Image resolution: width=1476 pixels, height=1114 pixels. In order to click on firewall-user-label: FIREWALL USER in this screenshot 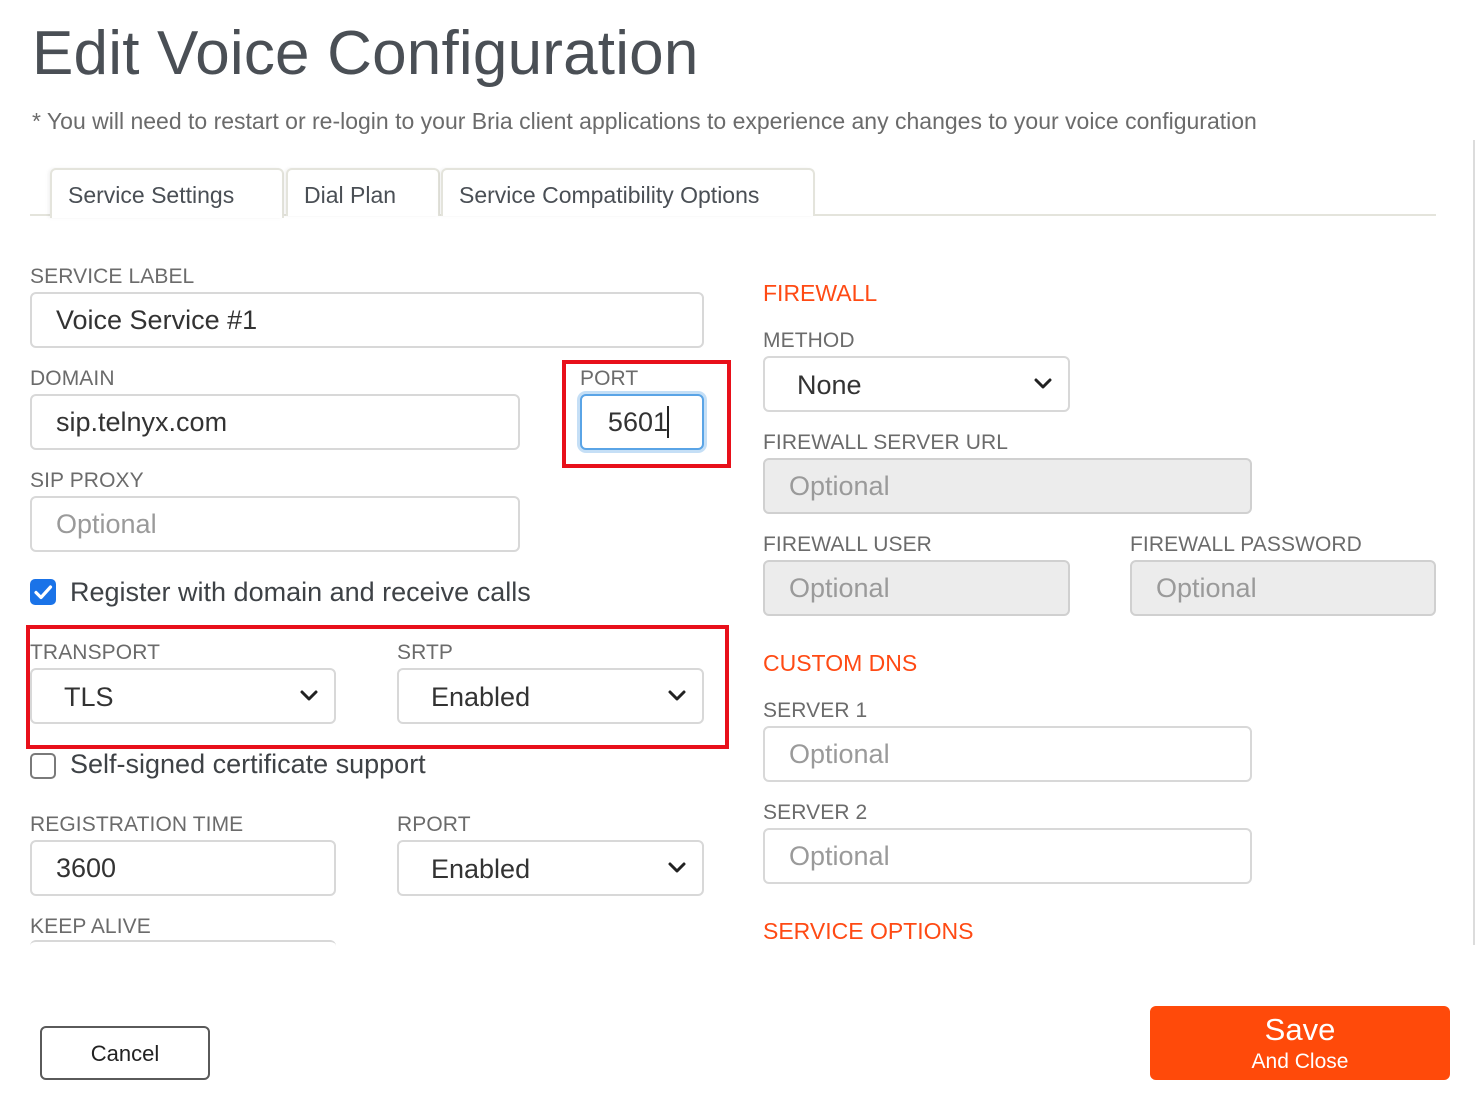, I will do `click(847, 544)`.